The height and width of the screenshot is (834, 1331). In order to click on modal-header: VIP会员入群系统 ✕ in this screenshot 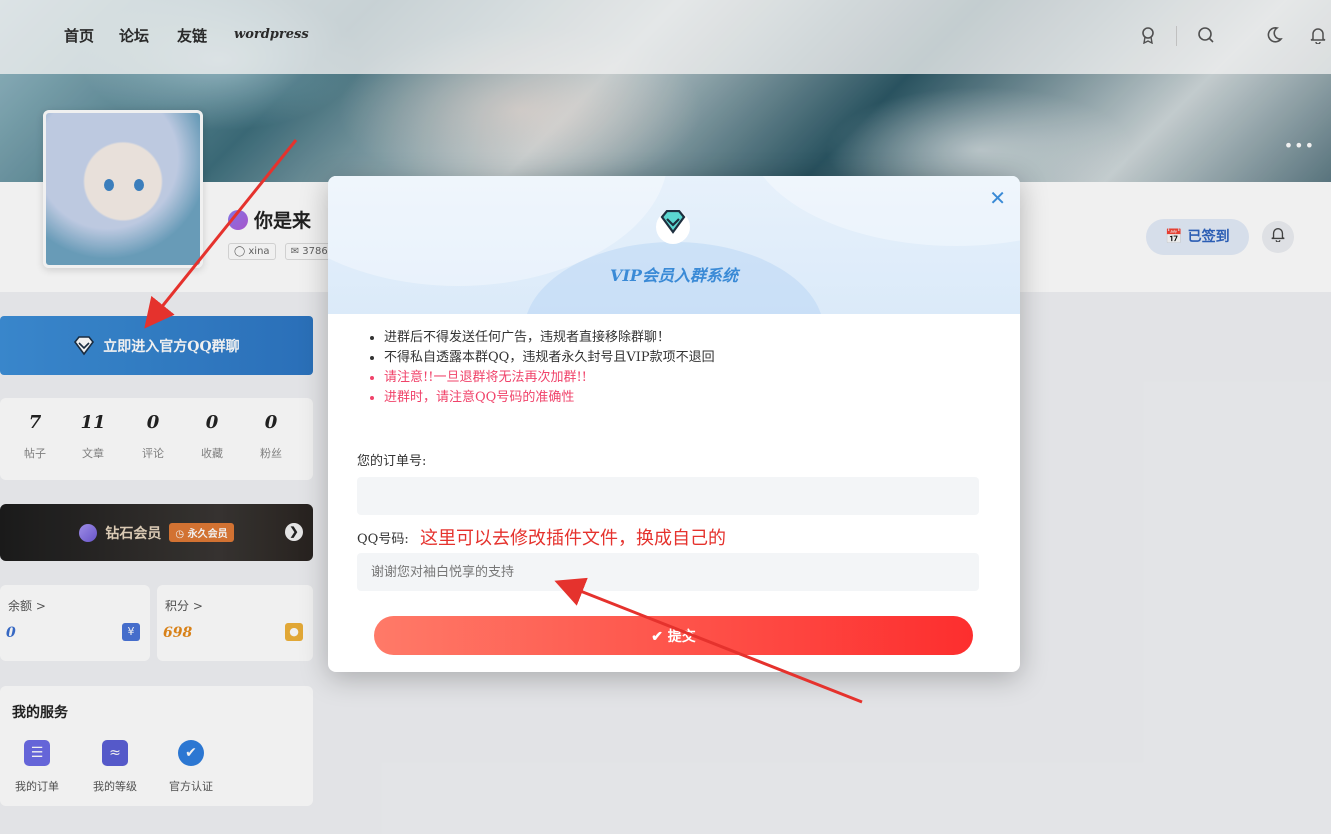, I will do `click(674, 245)`.